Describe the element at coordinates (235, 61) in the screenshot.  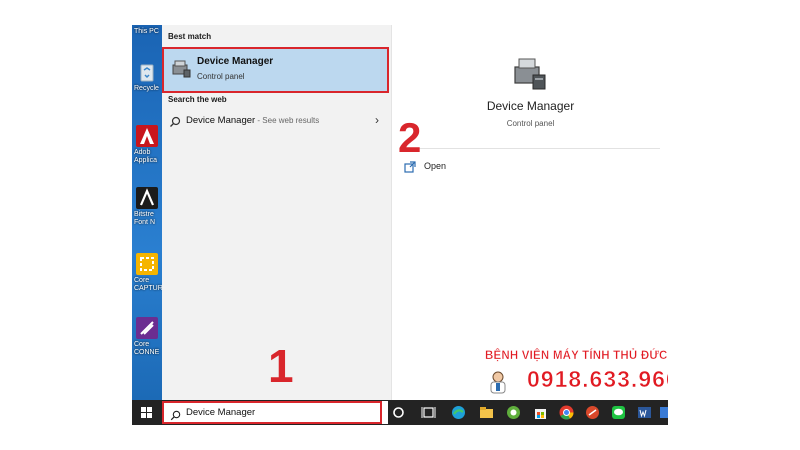
I see `best-match-title: Device Manager` at that location.